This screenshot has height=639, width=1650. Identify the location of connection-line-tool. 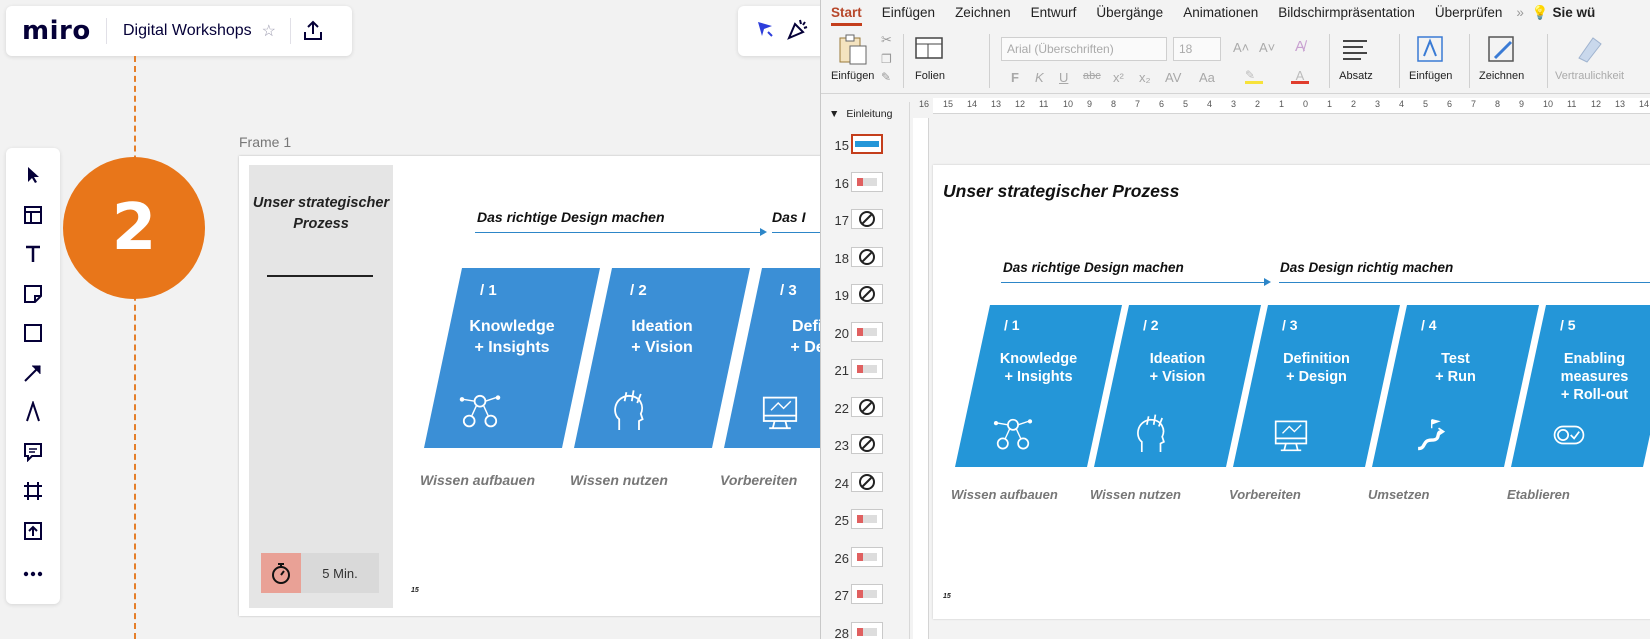
(33, 376).